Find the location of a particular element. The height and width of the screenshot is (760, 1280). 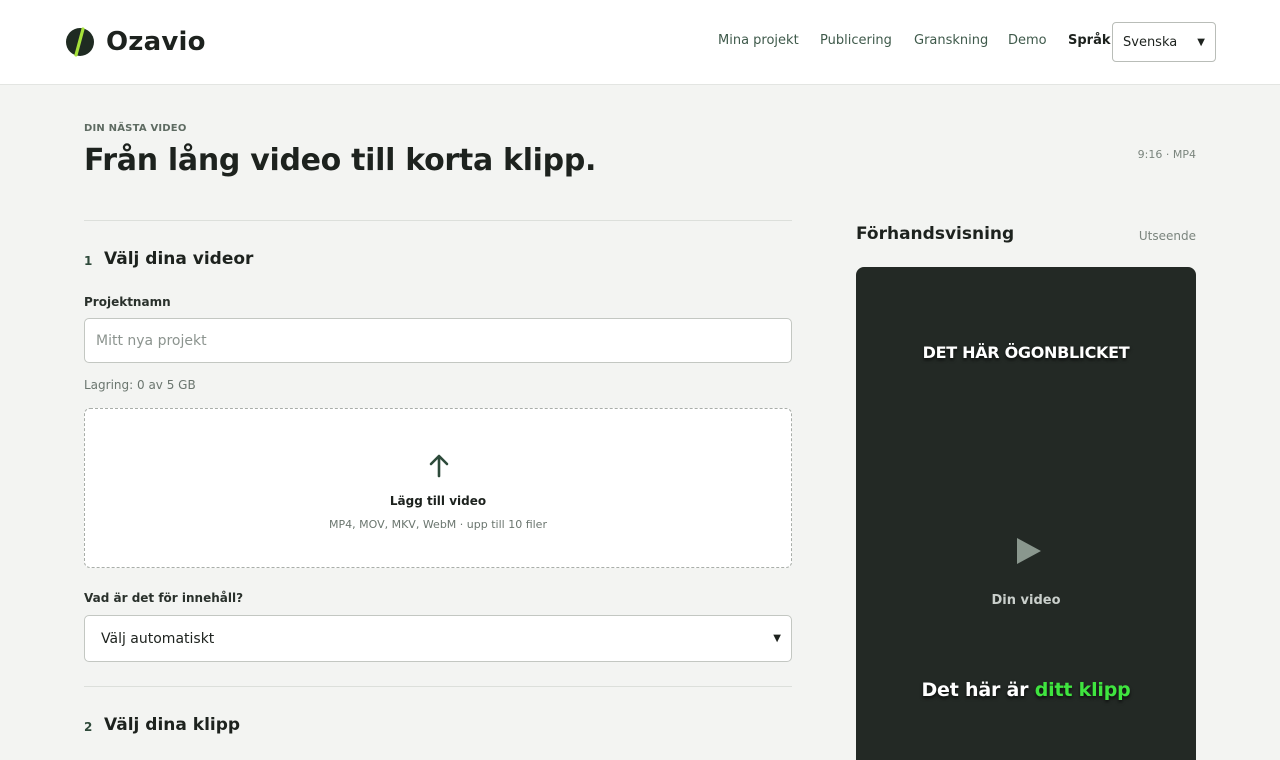

play-icon is located at coordinates (1028, 551).